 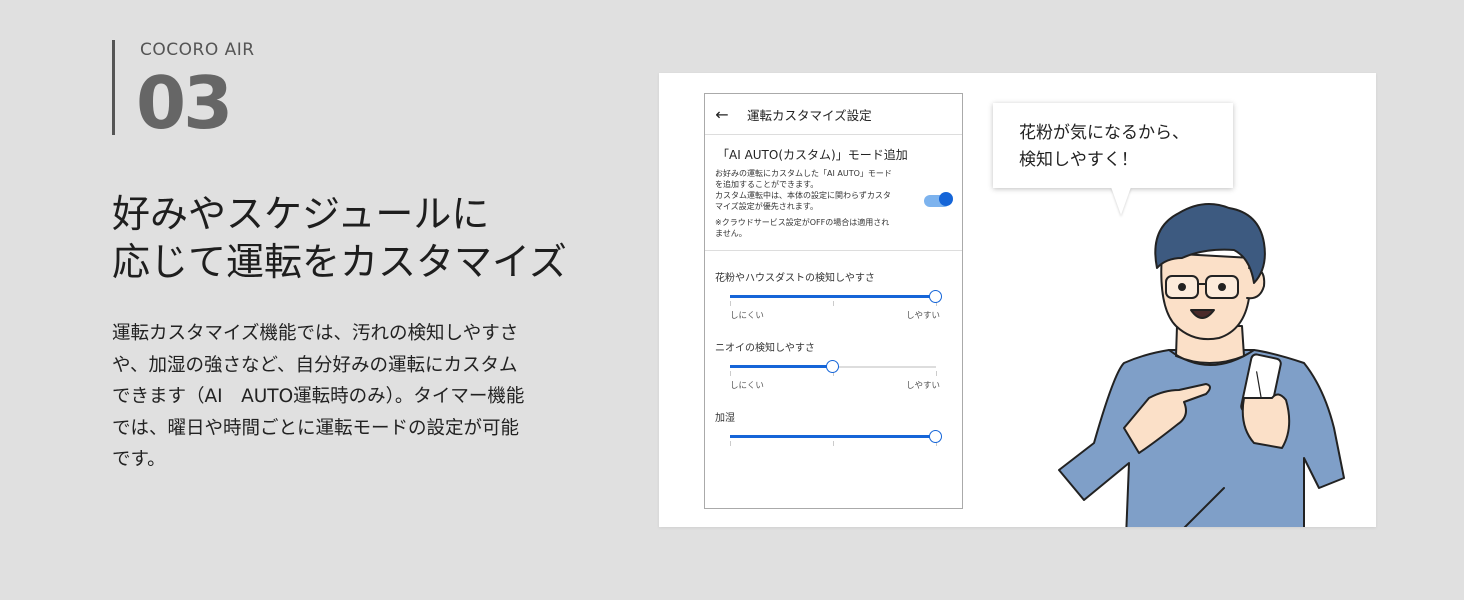 What do you see at coordinates (1201, 438) in the screenshot?
I see `shirt` at bounding box center [1201, 438].